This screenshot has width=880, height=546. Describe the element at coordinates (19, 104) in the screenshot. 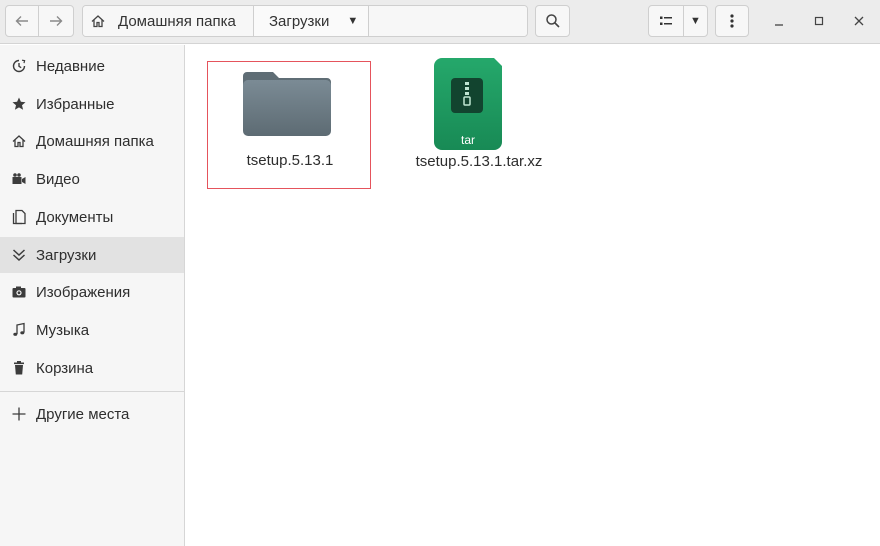

I see `star-icon` at that location.